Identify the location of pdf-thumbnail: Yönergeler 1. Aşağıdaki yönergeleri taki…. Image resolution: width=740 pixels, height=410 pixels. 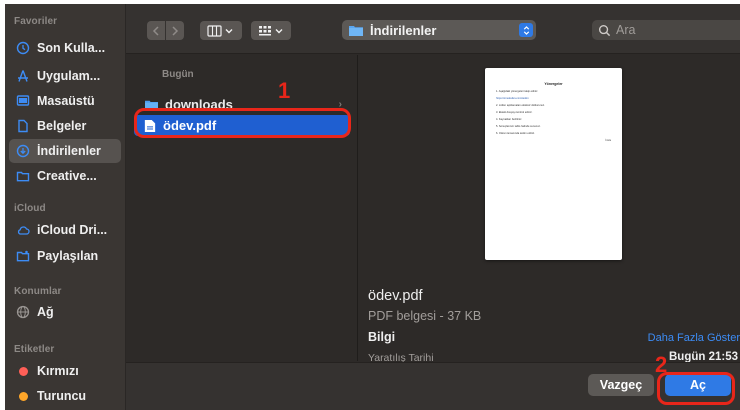
(553, 164).